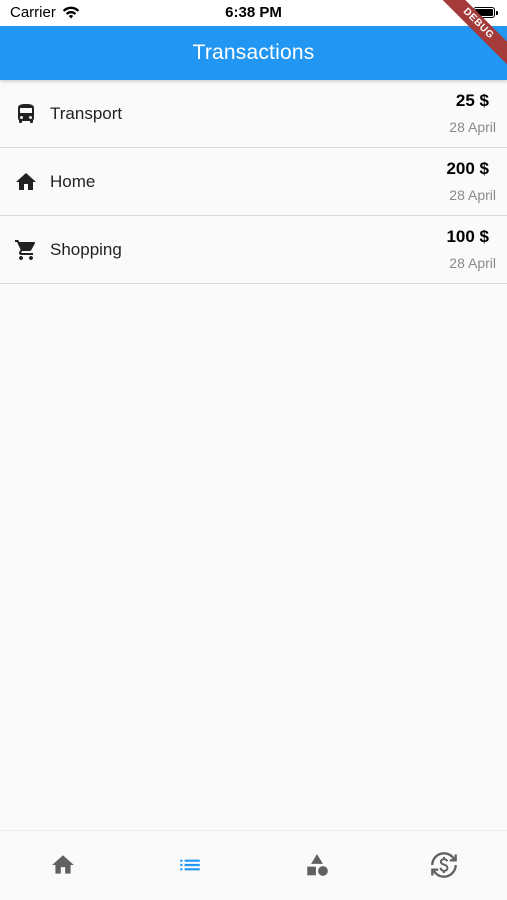 The image size is (507, 900). What do you see at coordinates (485, 12) in the screenshot?
I see `battery-icon` at bounding box center [485, 12].